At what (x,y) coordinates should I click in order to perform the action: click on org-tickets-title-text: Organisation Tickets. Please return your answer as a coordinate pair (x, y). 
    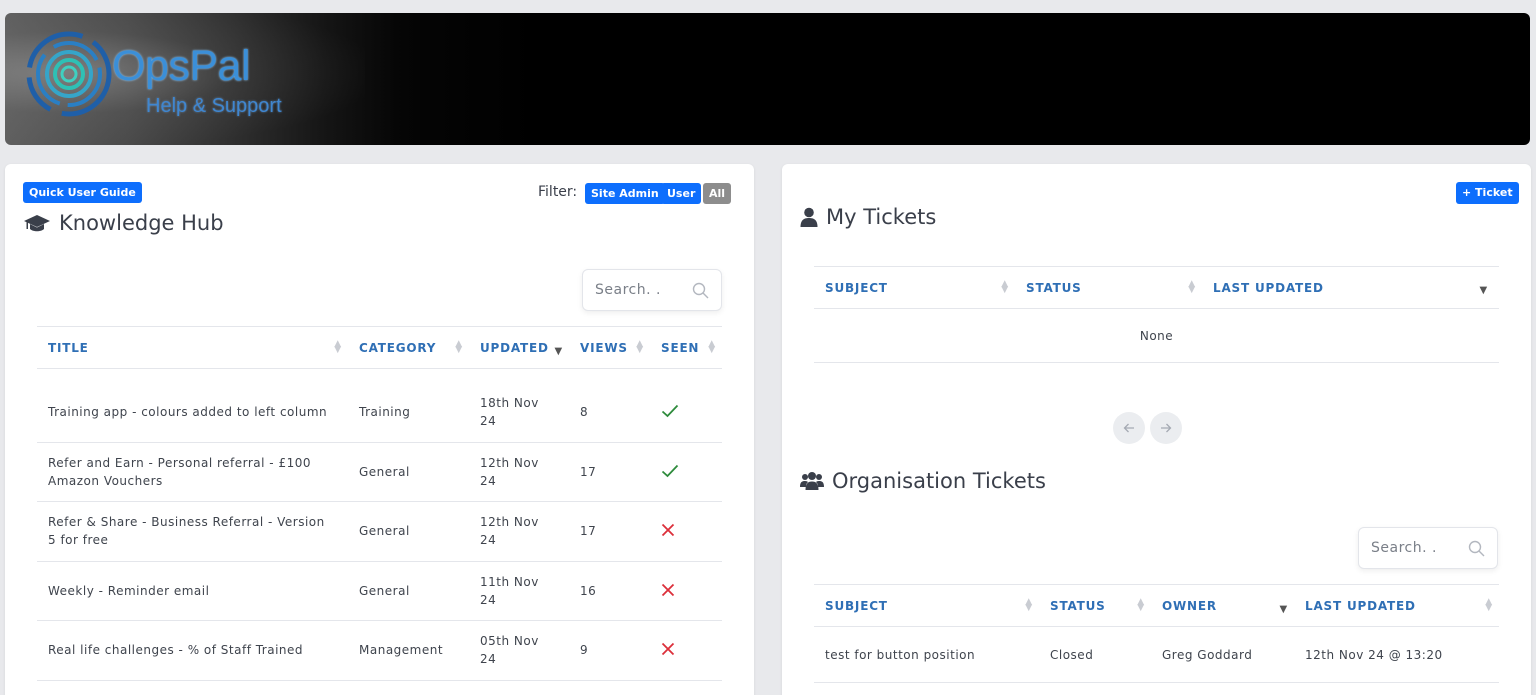
    Looking at the image, I should click on (939, 481).